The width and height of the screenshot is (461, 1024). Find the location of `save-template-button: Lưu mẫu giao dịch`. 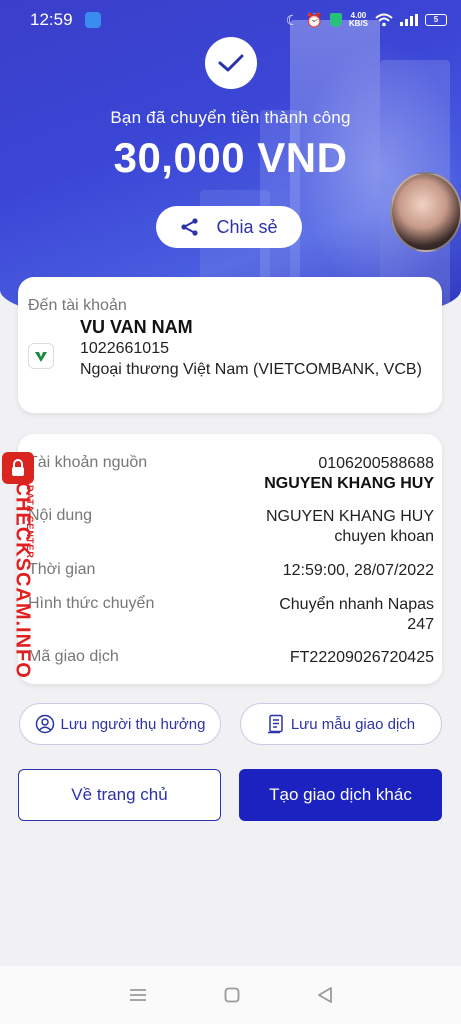

save-template-button: Lưu mẫu giao dịch is located at coordinates (341, 724).